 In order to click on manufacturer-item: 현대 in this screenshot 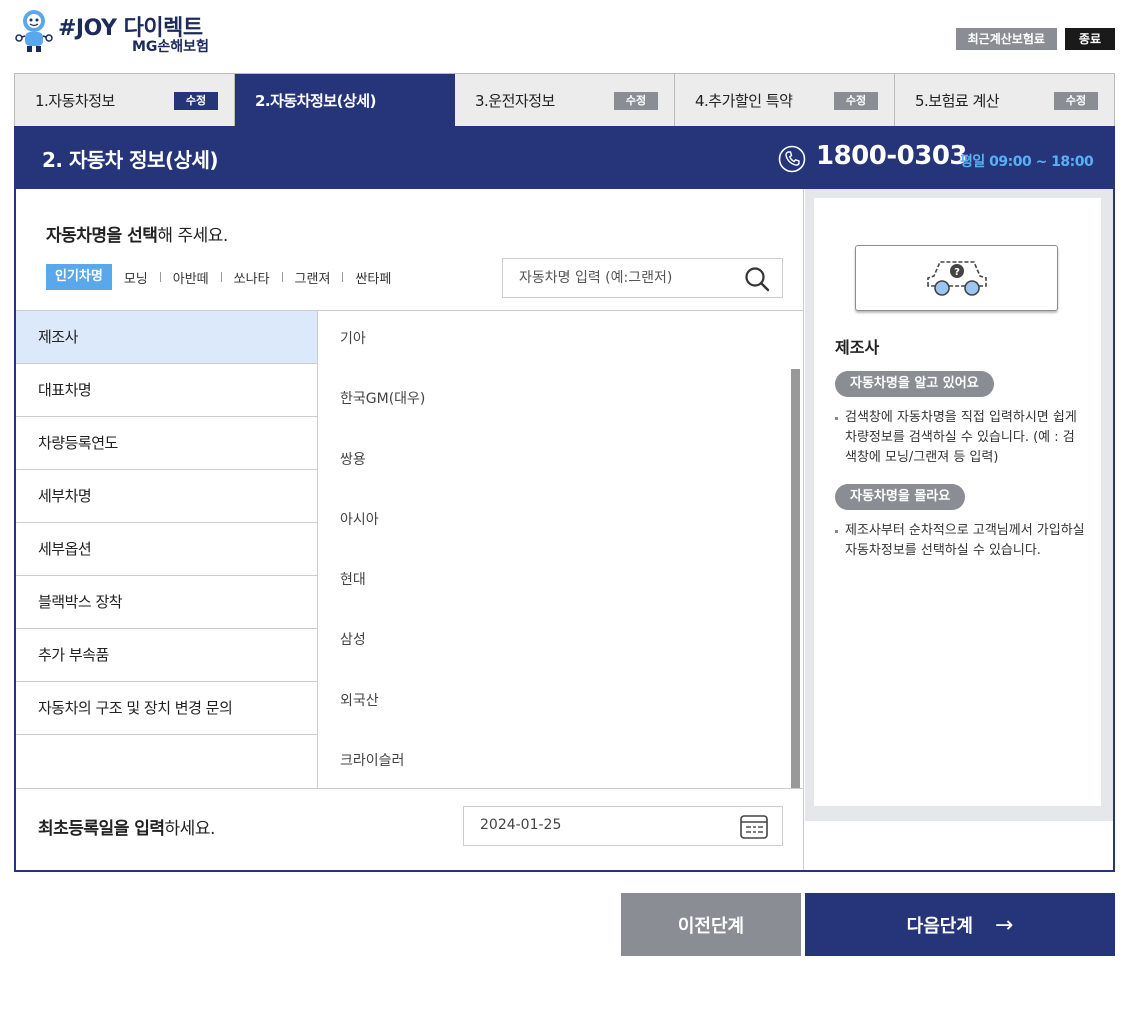, I will do `click(561, 582)`.